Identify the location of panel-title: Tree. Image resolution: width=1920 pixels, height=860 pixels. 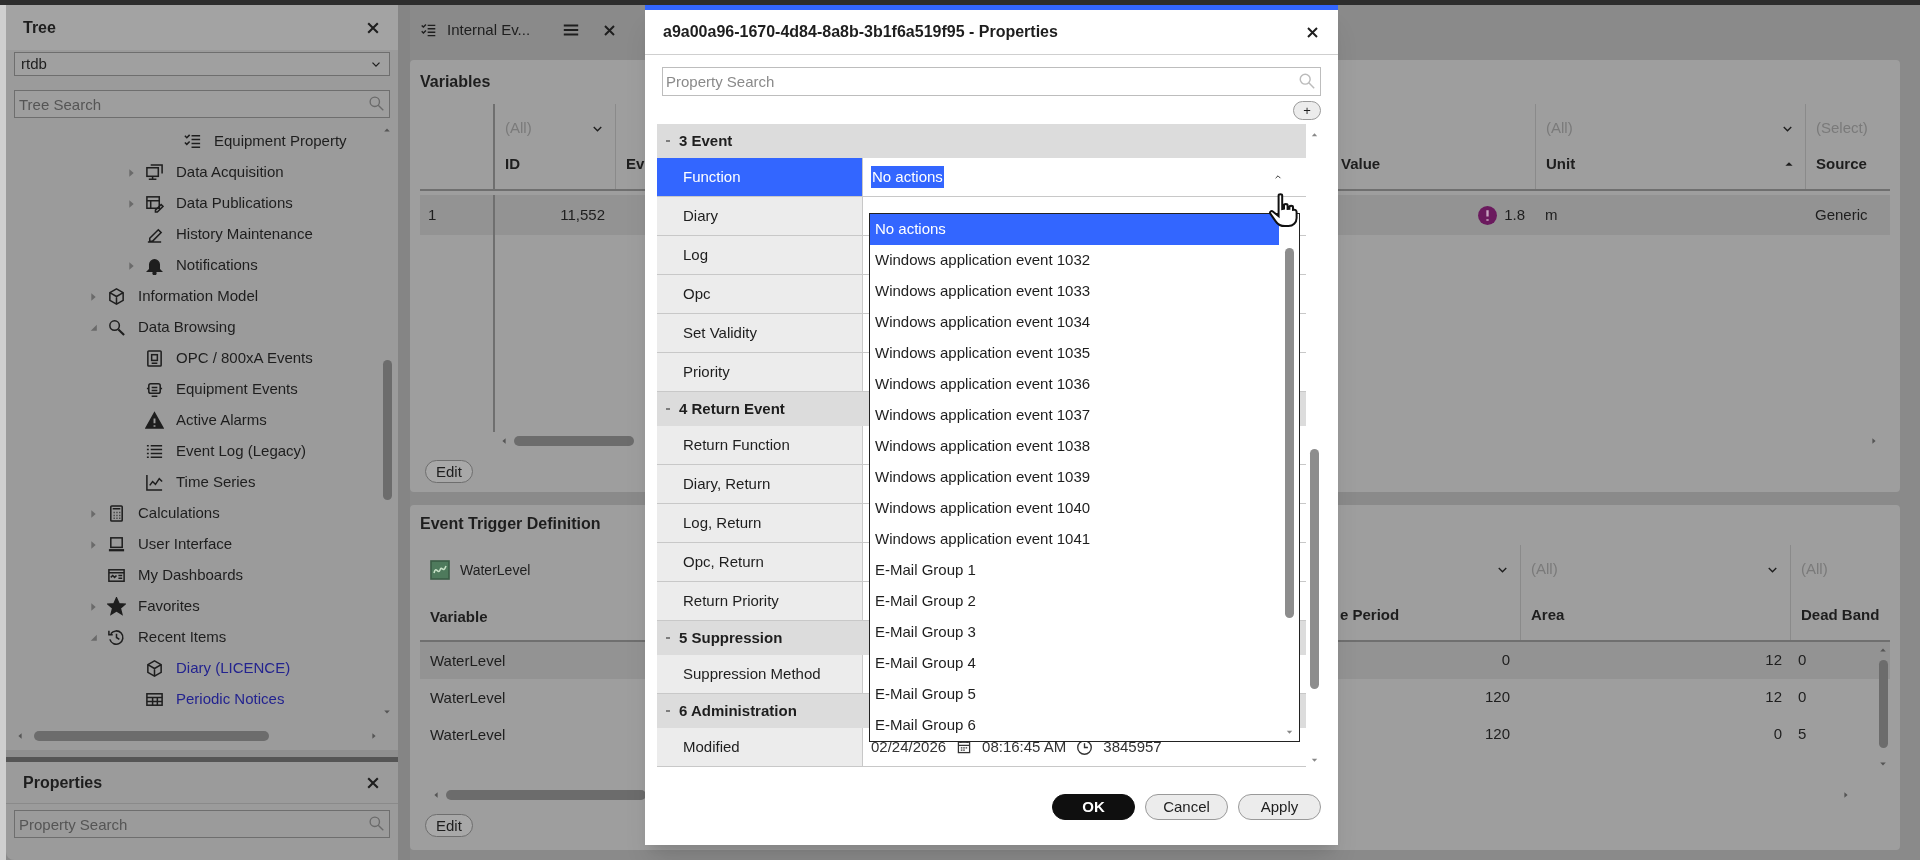
(39, 27).